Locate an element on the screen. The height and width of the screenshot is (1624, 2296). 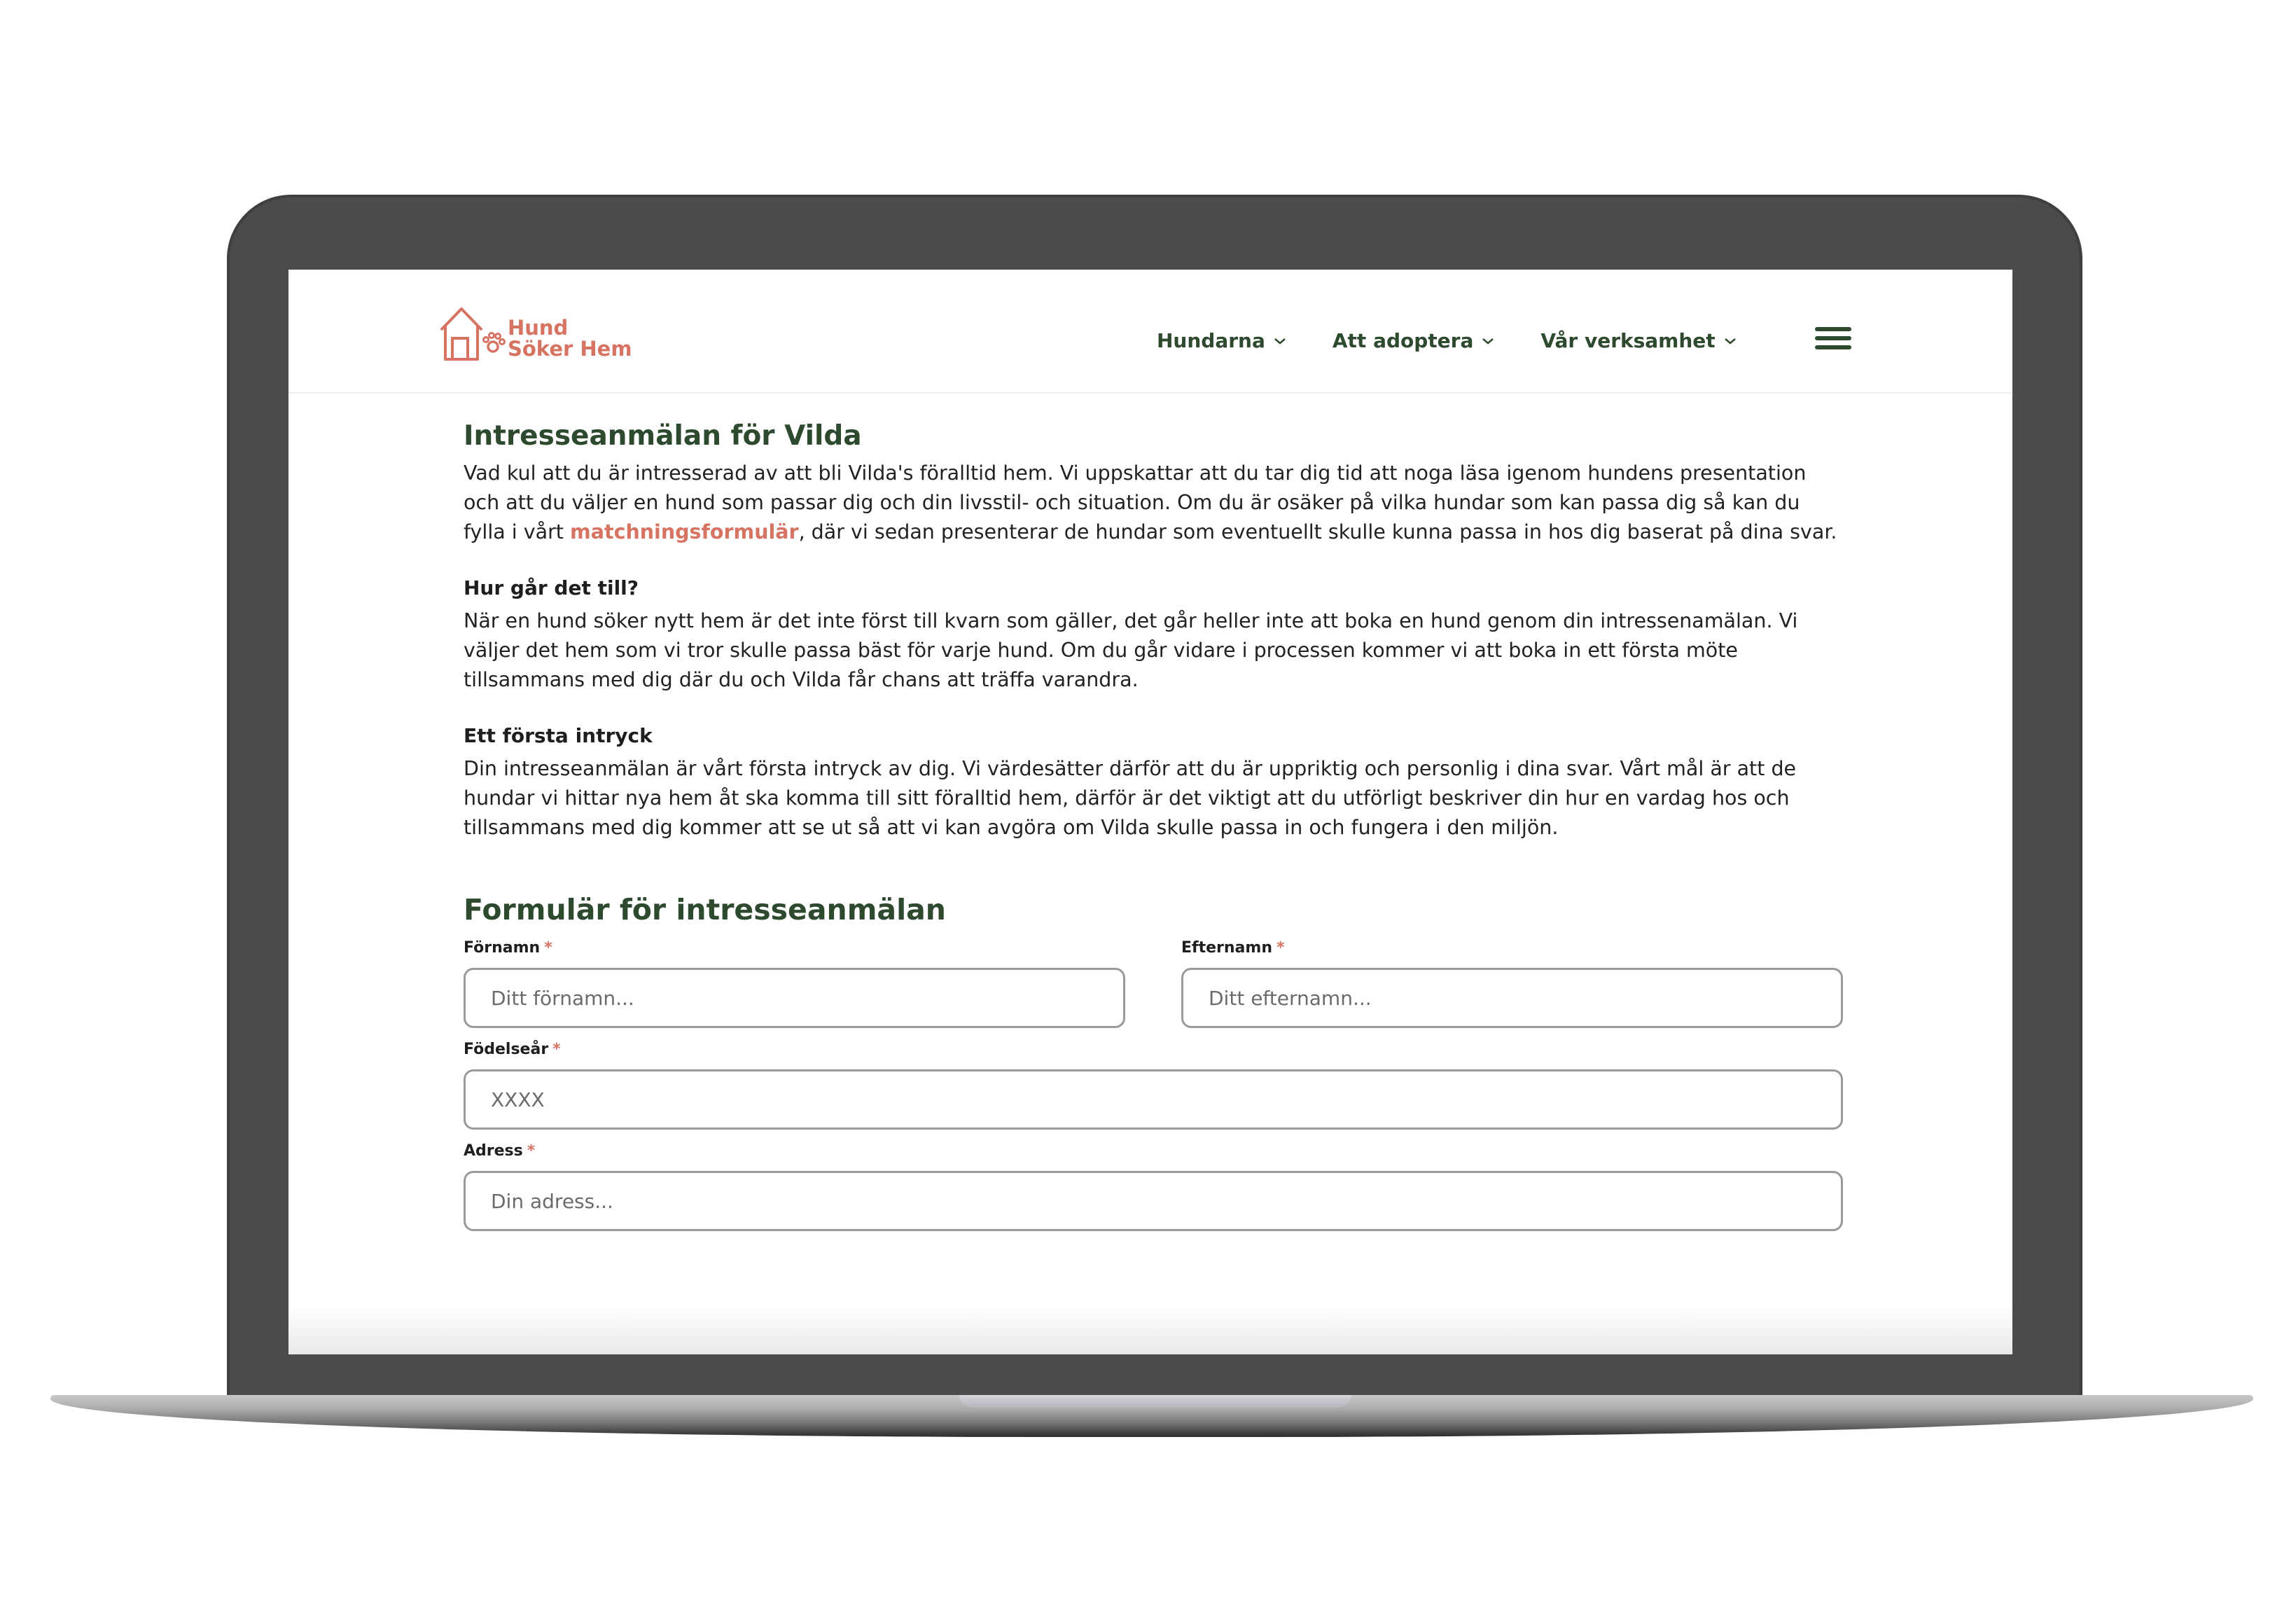
name-row: Förnamn* Efternamn* is located at coordinates (1153, 977).